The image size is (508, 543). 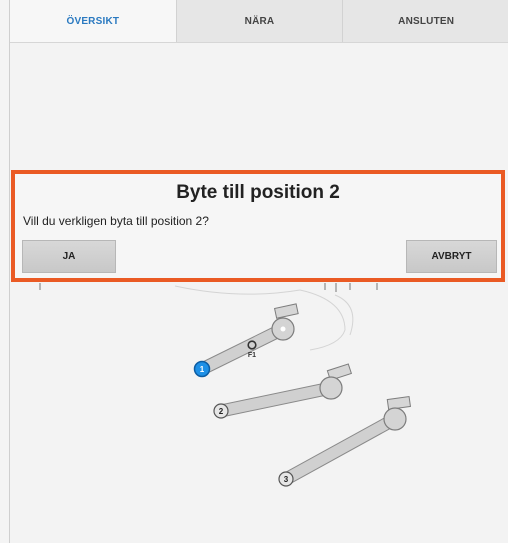 I want to click on cancel-button: AVBRYT, so click(x=451, y=256).